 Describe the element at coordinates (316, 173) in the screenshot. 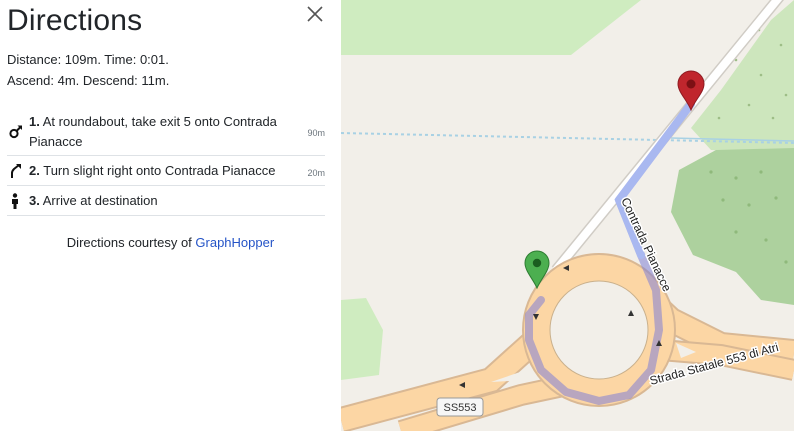

I see `step-distance: 20m` at that location.